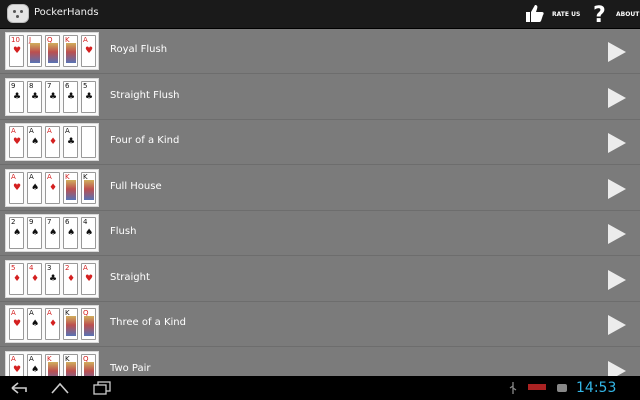 The image size is (640, 400). I want to click on playing-card: 7 ♣, so click(52, 96).